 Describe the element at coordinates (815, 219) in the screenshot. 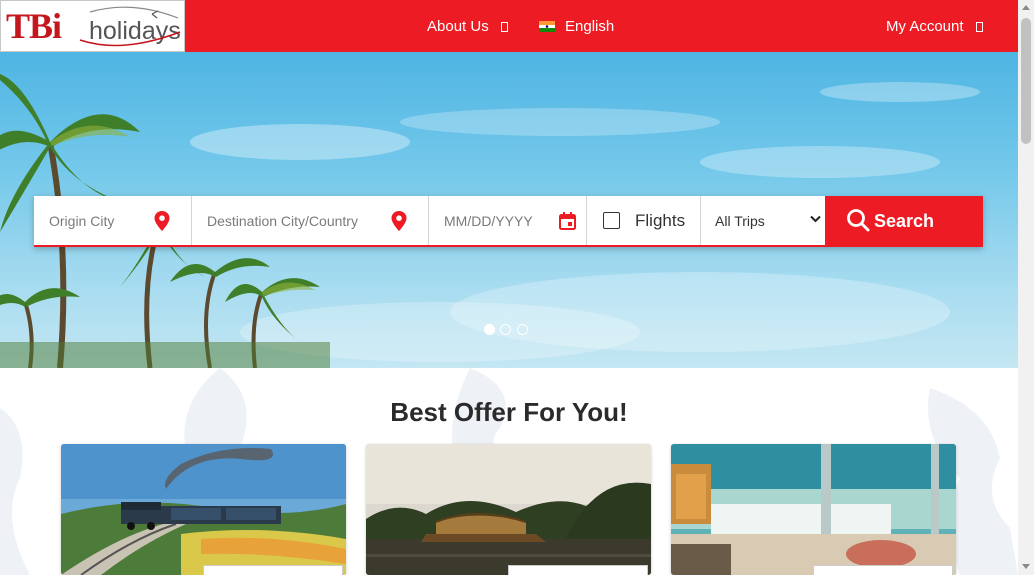

I see `chevron-down-icon` at that location.